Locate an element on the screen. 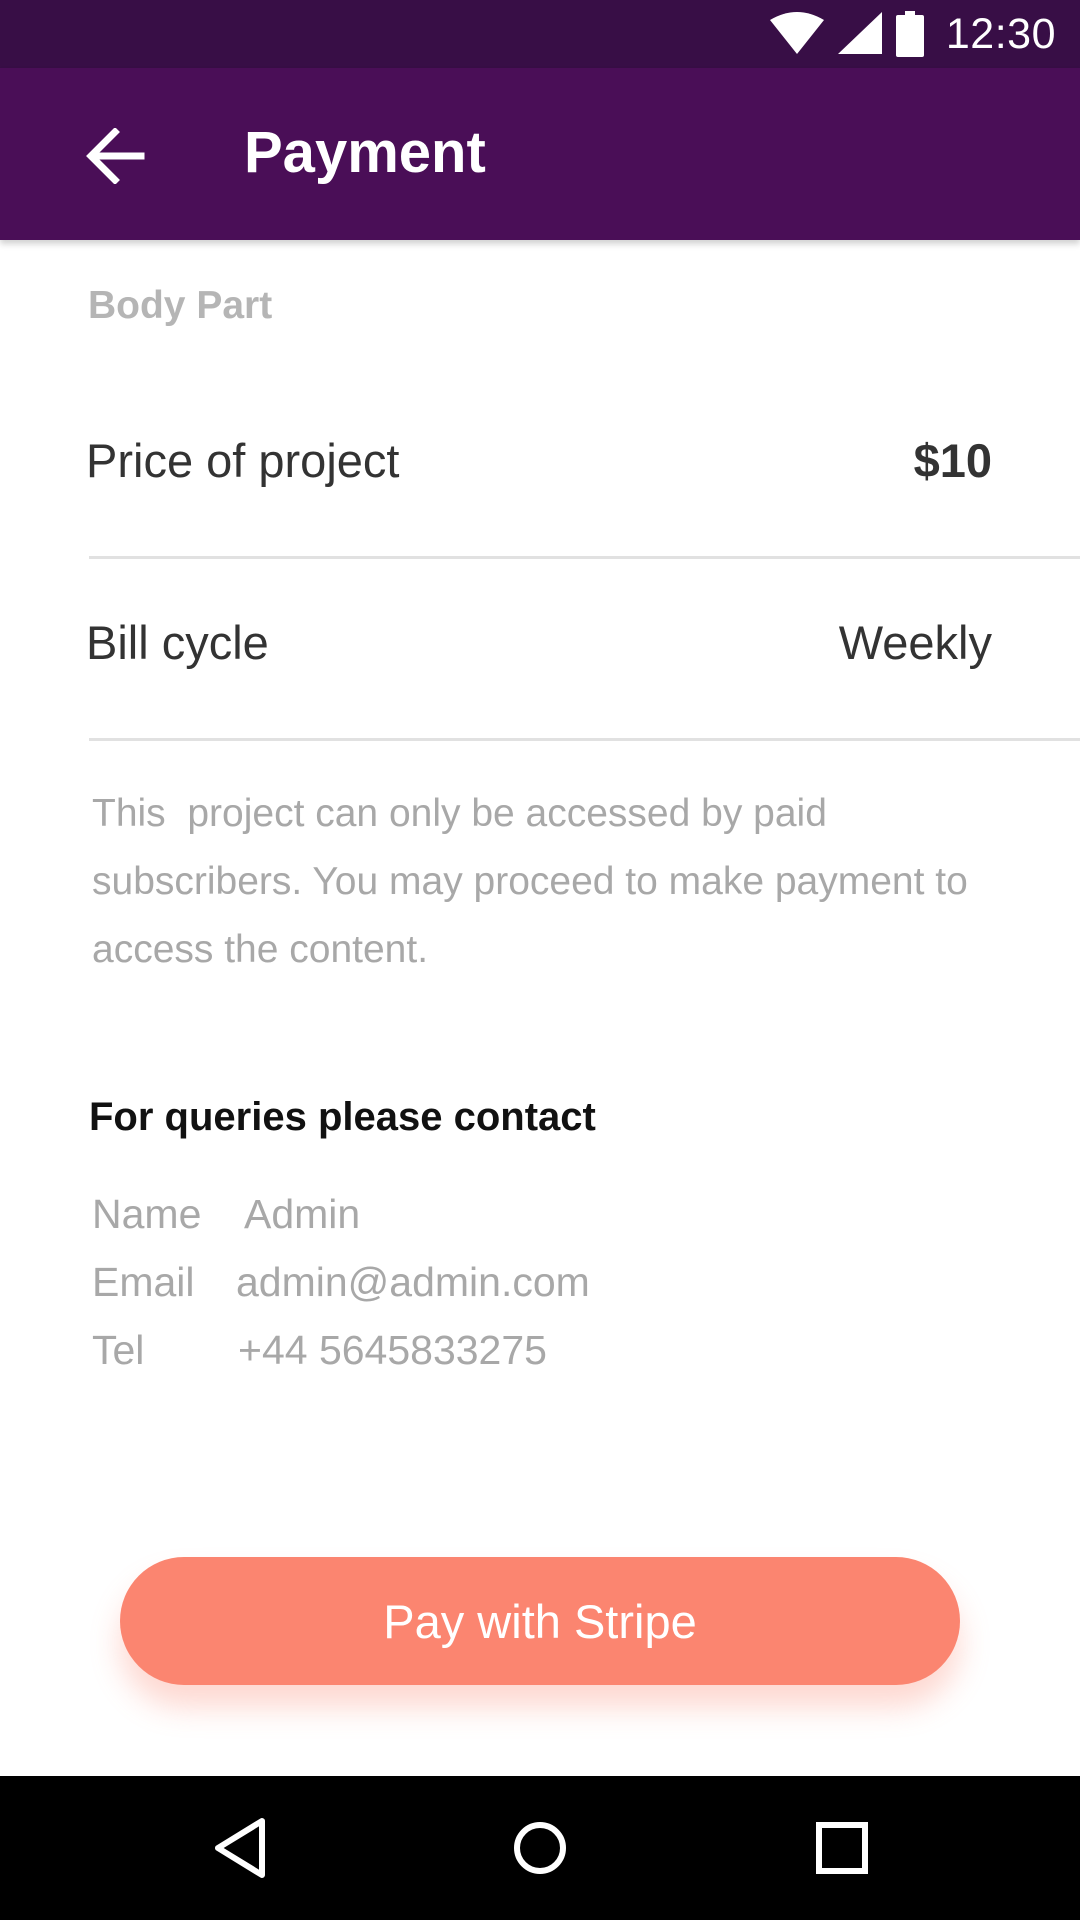 The image size is (1080, 1920). contact-email-value: admin@admin.com is located at coordinates (413, 1282).